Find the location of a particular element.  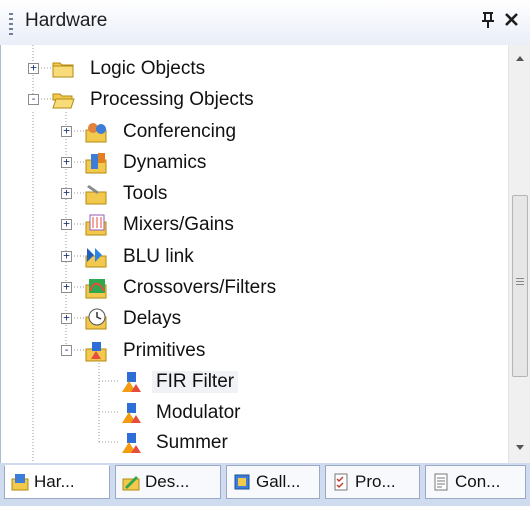

tree-item-label: FIR Filter is located at coordinates (195, 382).